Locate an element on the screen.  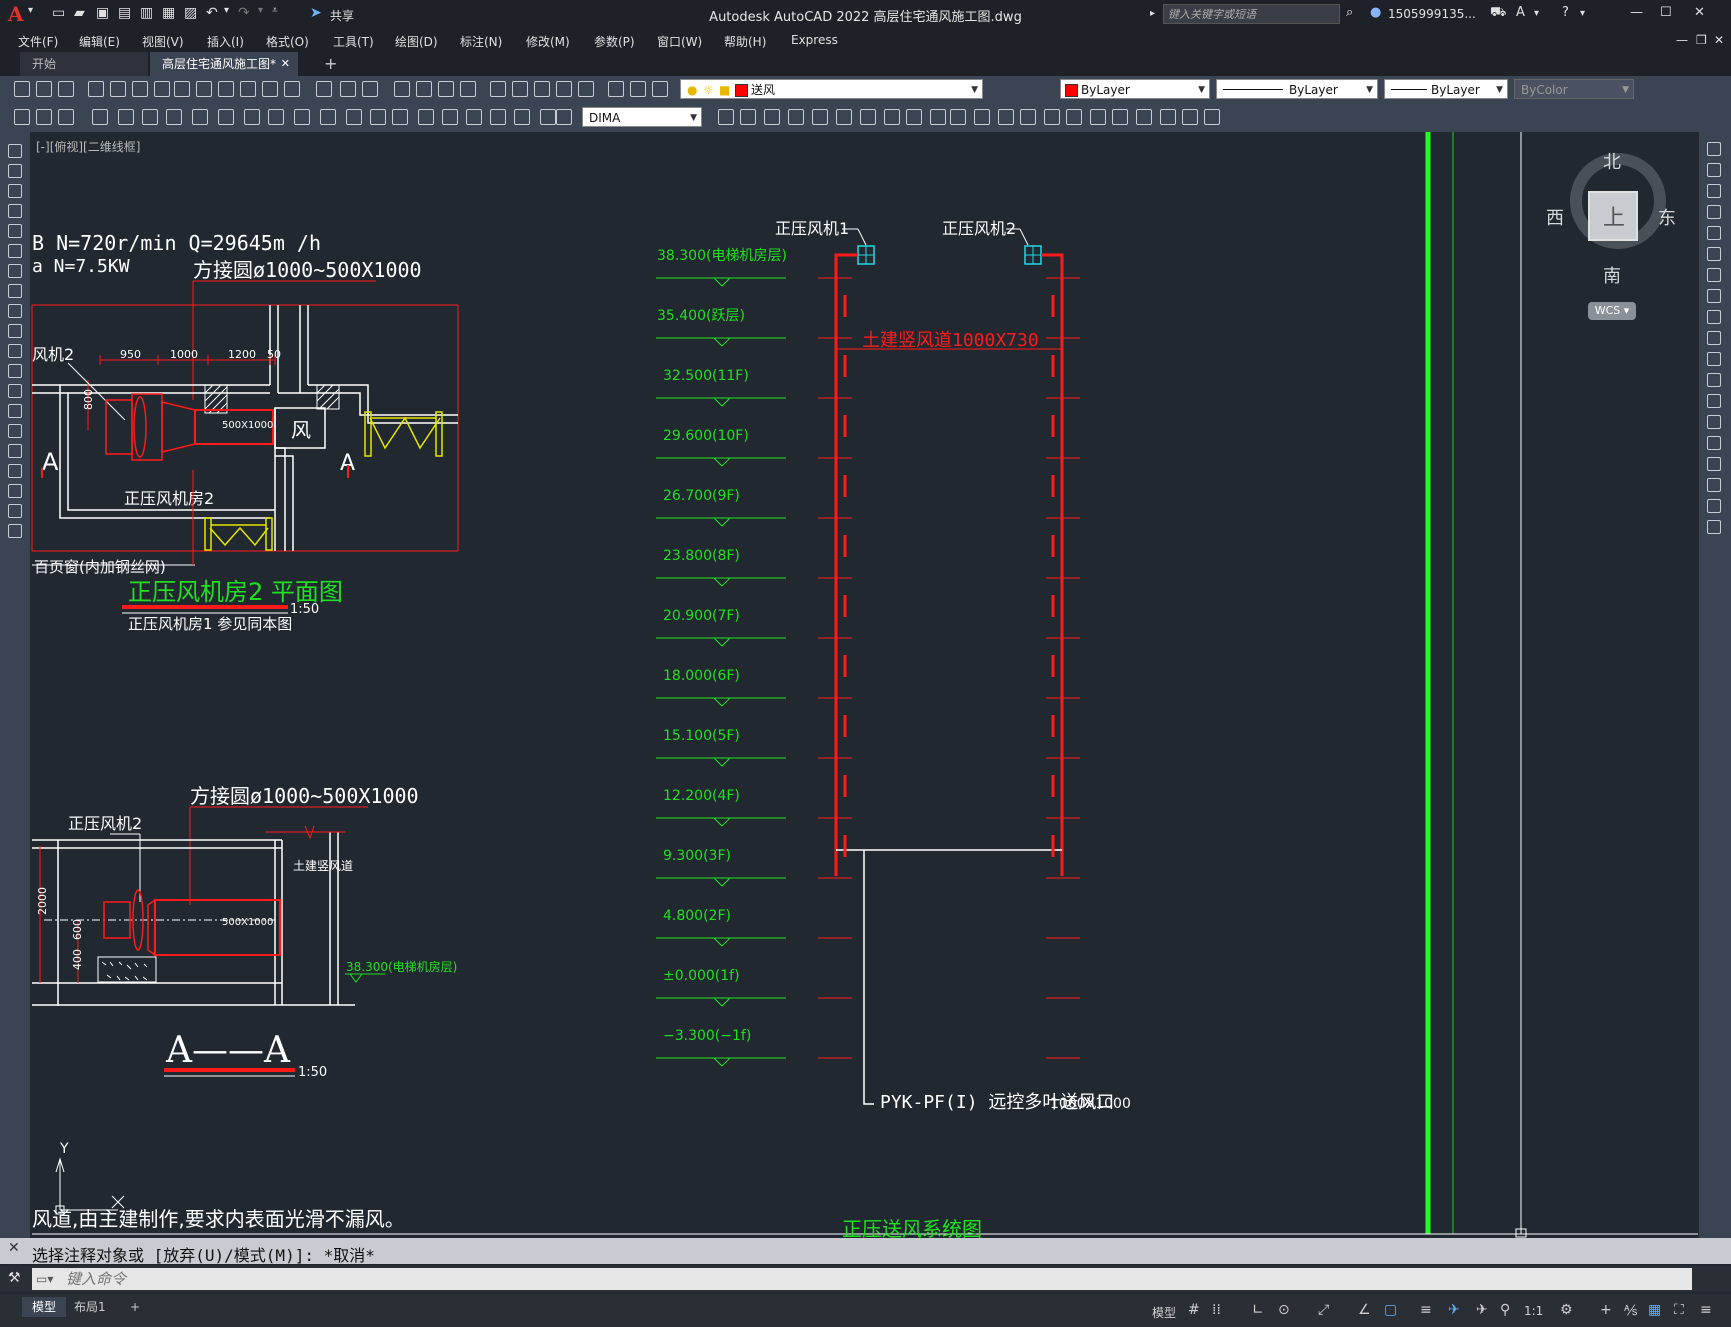
dim-50: 50 is located at coordinates (274, 354).